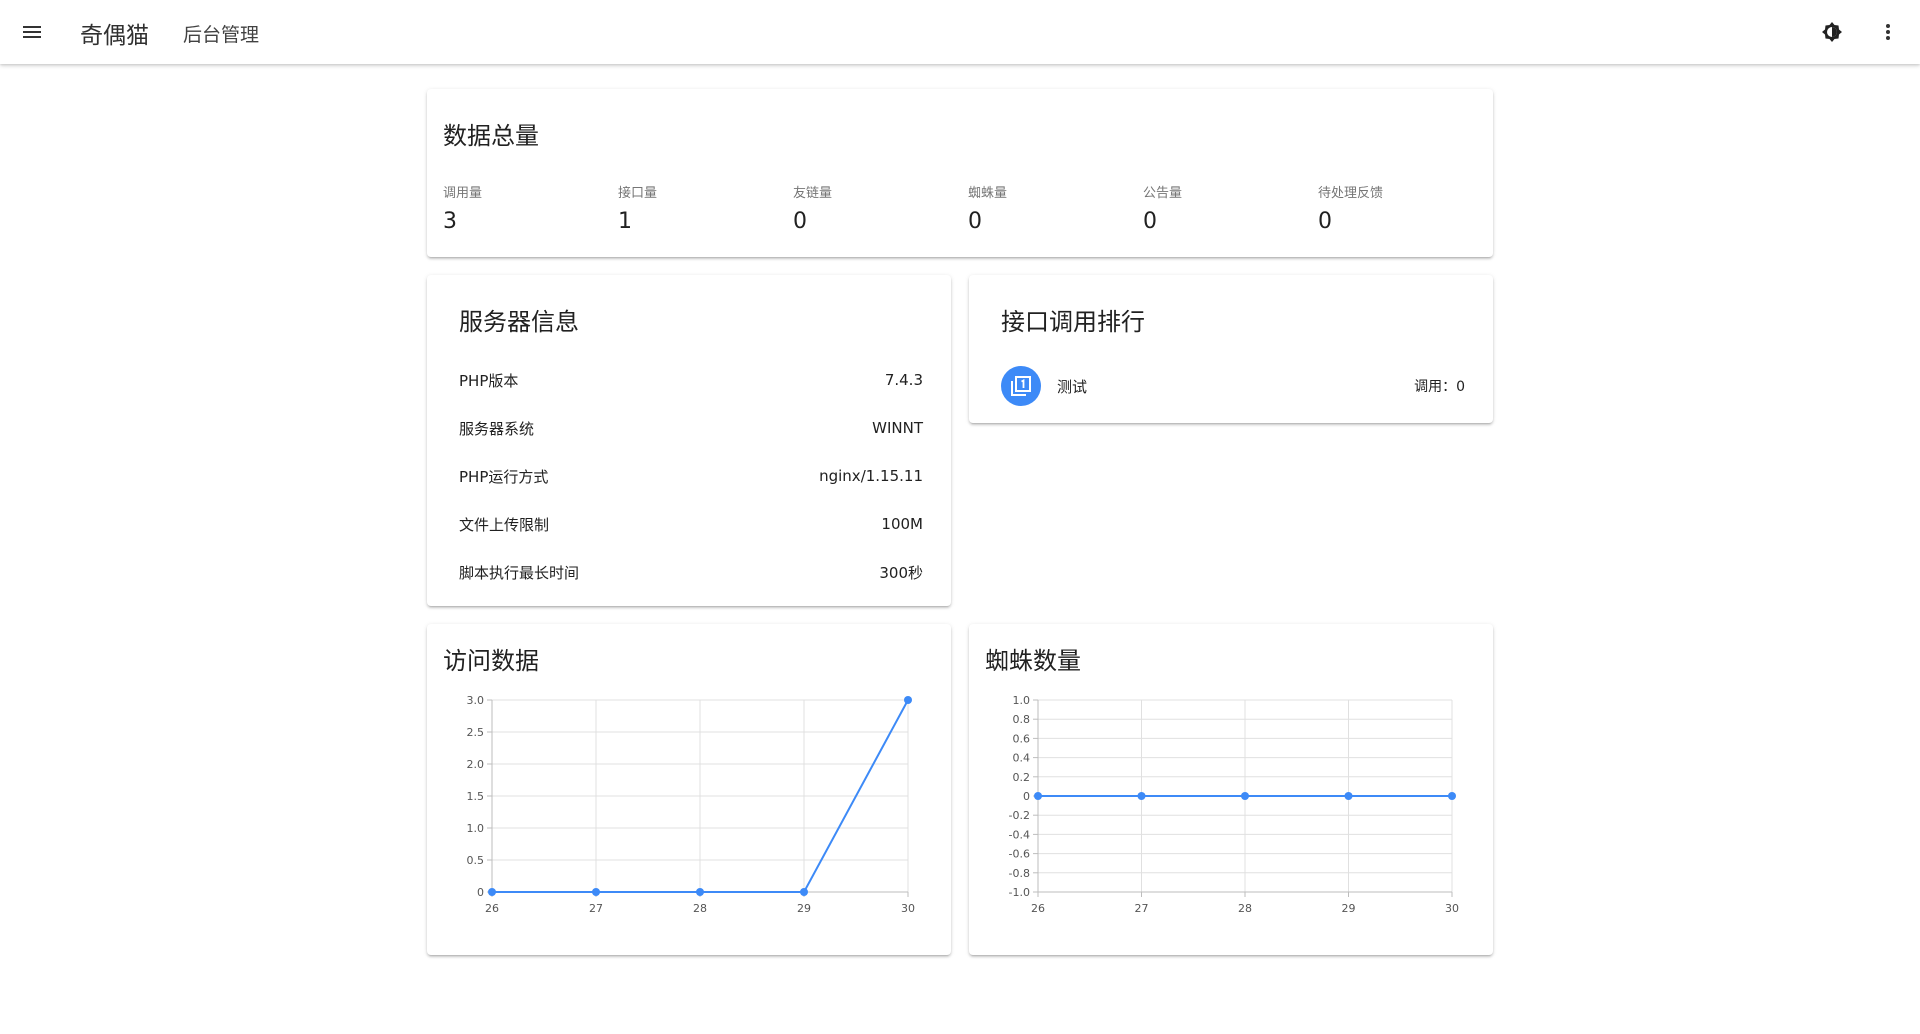 This screenshot has width=1920, height=1034. Describe the element at coordinates (497, 428) in the screenshot. I see `info-label: 服务器系统` at that location.